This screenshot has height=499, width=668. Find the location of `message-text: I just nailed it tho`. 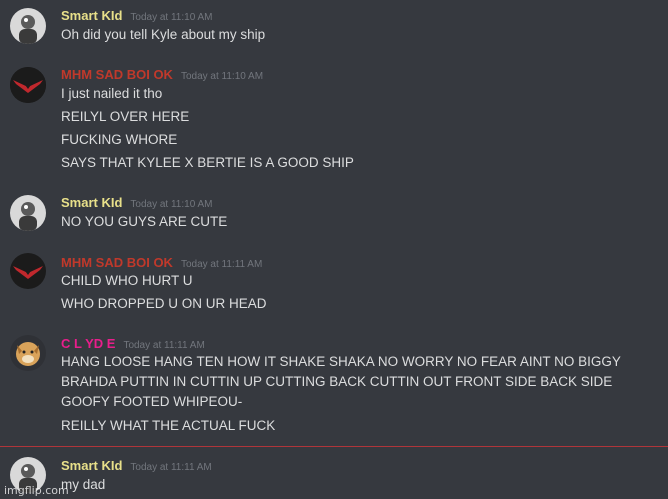

message-text: I just nailed it tho is located at coordinates (112, 93).